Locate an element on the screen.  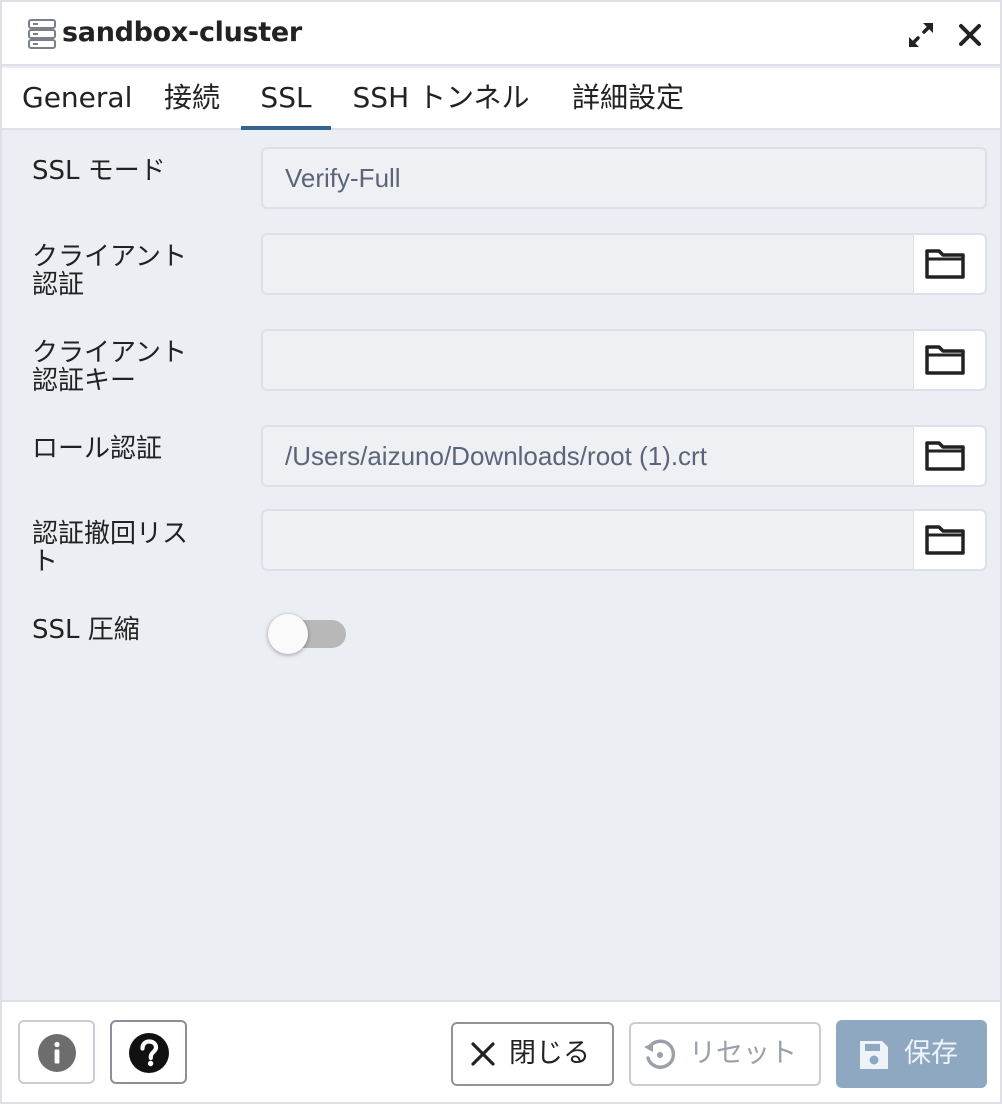
reset-button: リセット is located at coordinates (725, 1054).